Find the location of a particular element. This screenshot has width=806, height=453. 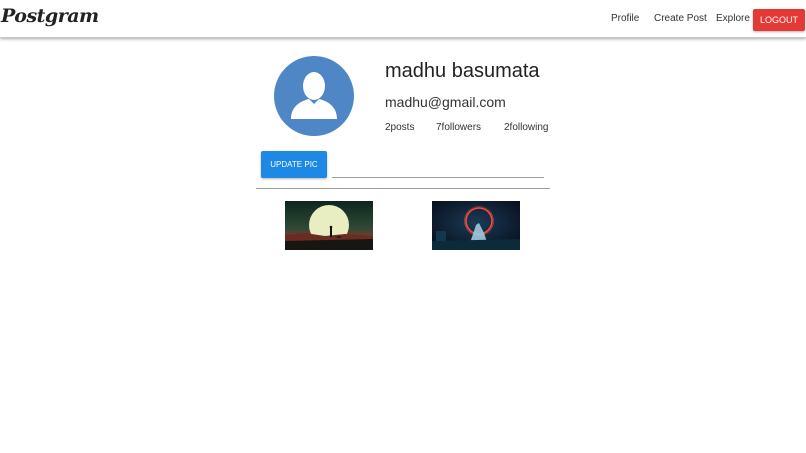

avatar is located at coordinates (314, 96).